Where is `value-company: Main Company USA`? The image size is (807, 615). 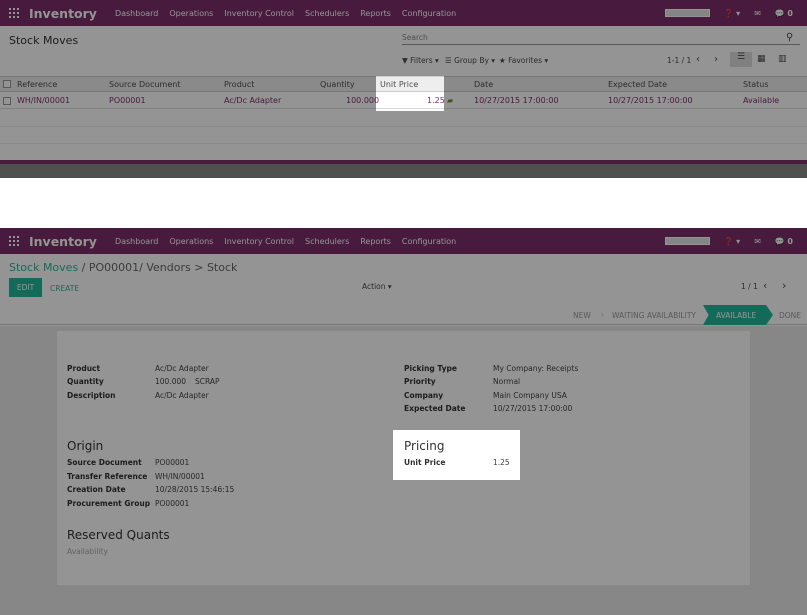 value-company: Main Company USA is located at coordinates (530, 395).